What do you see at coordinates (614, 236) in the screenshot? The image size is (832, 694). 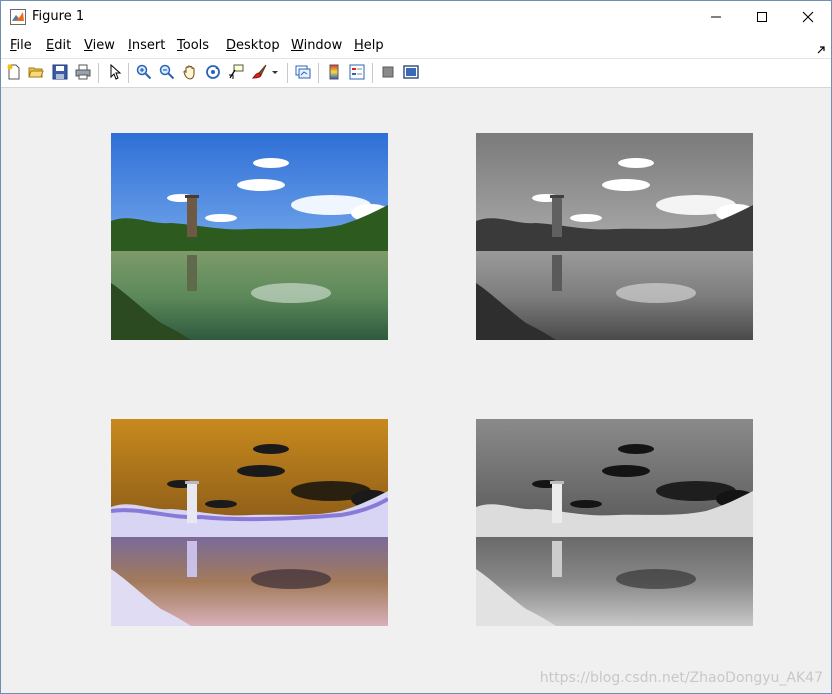 I see `grayscale-image` at bounding box center [614, 236].